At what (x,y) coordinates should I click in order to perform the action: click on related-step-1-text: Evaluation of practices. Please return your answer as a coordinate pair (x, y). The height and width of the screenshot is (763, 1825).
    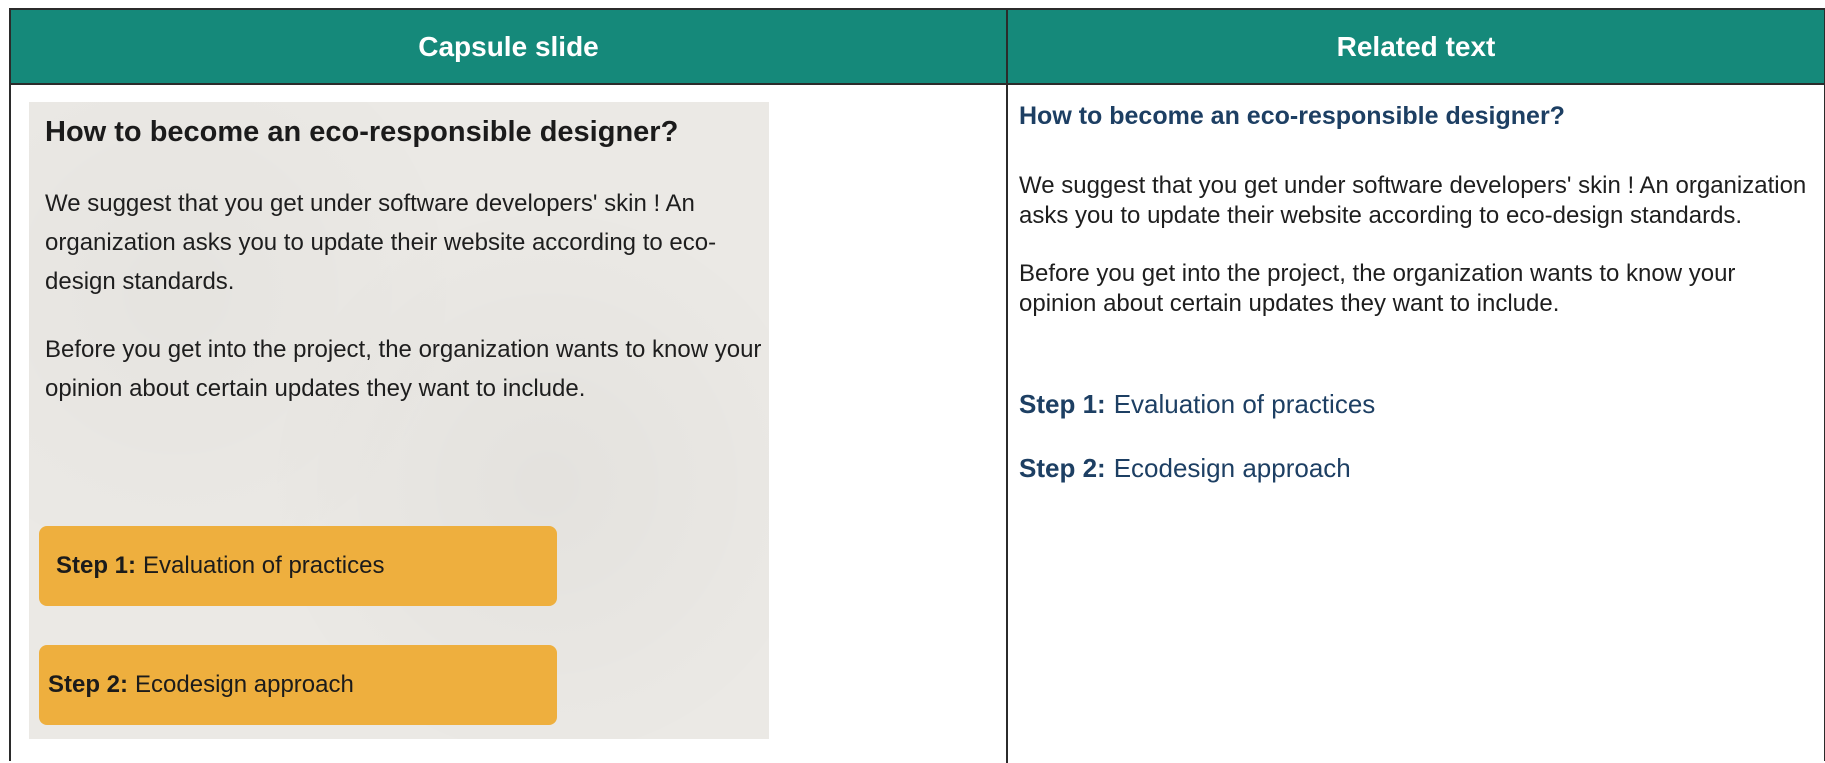
    Looking at the image, I should click on (1244, 404).